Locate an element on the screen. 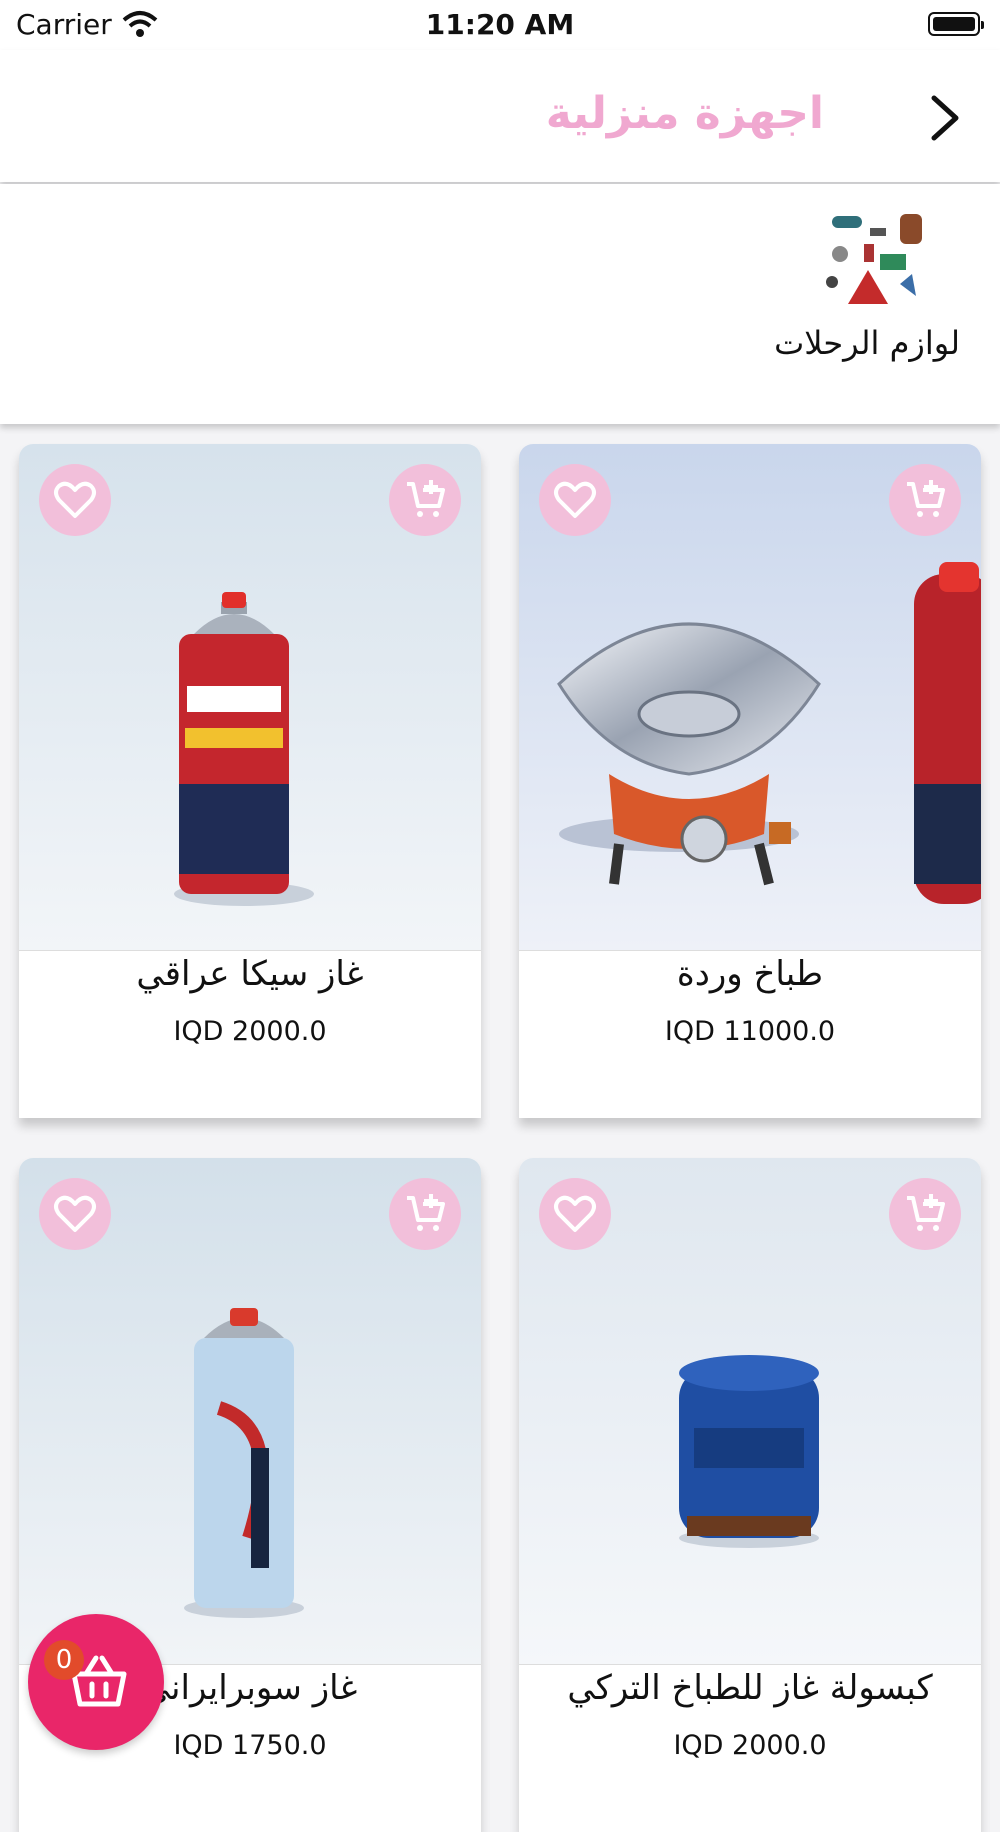  page-title: اجهزة منزلية is located at coordinates (684, 113).